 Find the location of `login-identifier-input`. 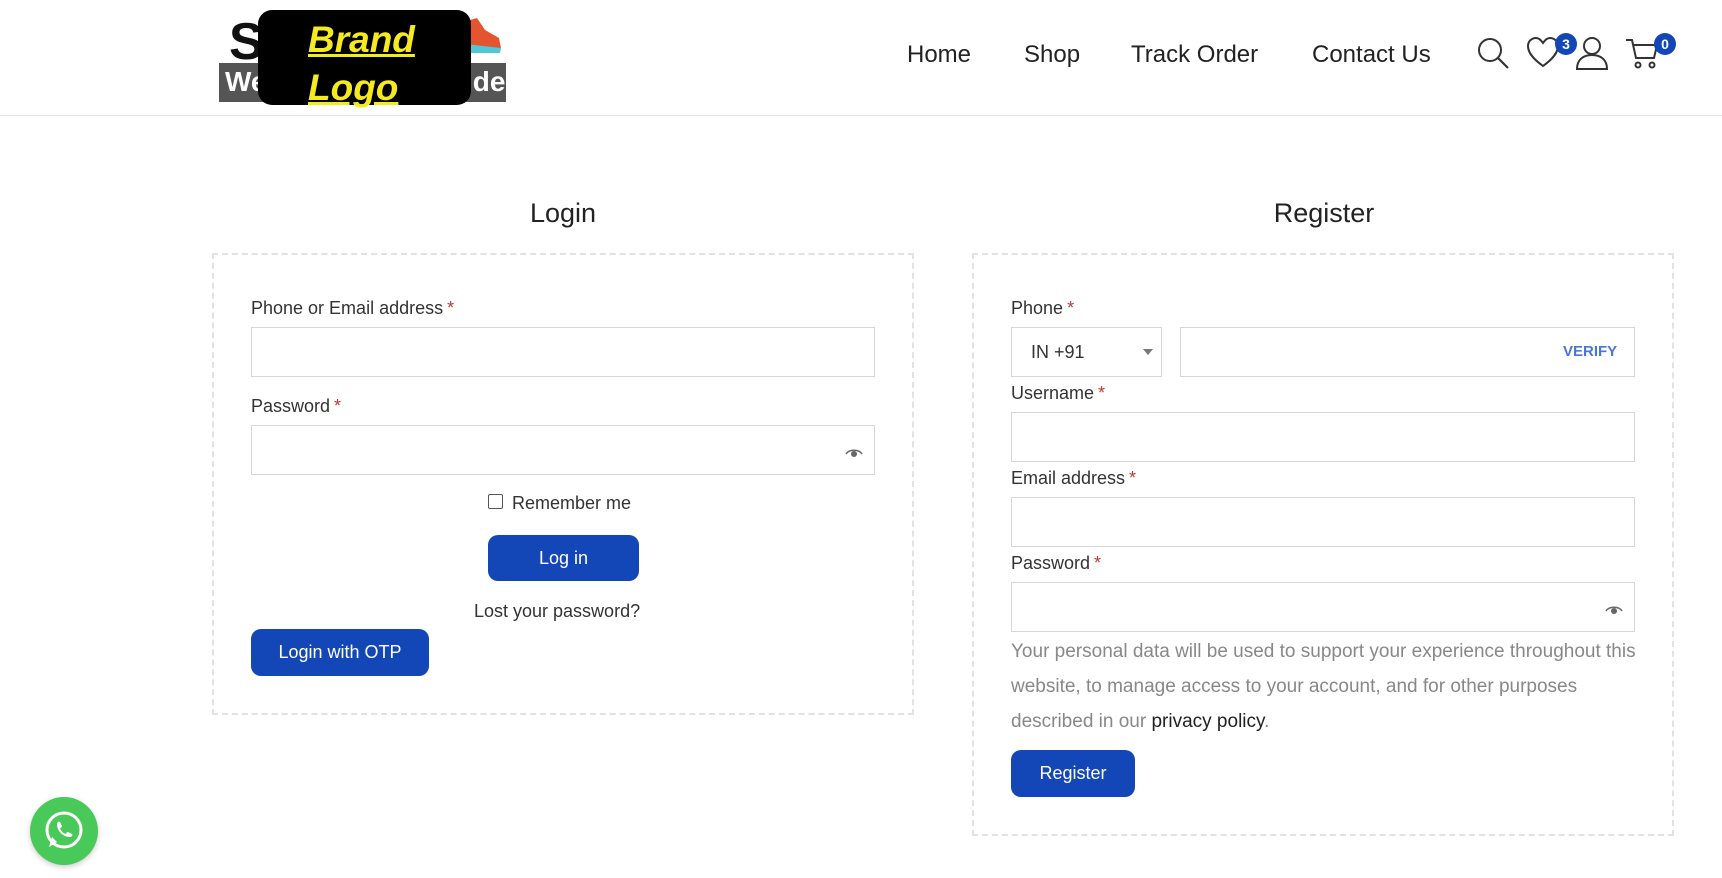

login-identifier-input is located at coordinates (563, 352).